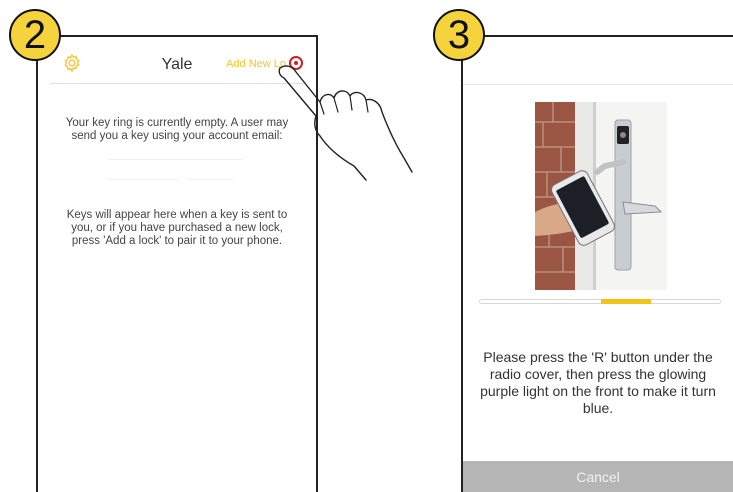 The width and height of the screenshot is (733, 492). I want to click on step-2-badge: 2, so click(35, 35).